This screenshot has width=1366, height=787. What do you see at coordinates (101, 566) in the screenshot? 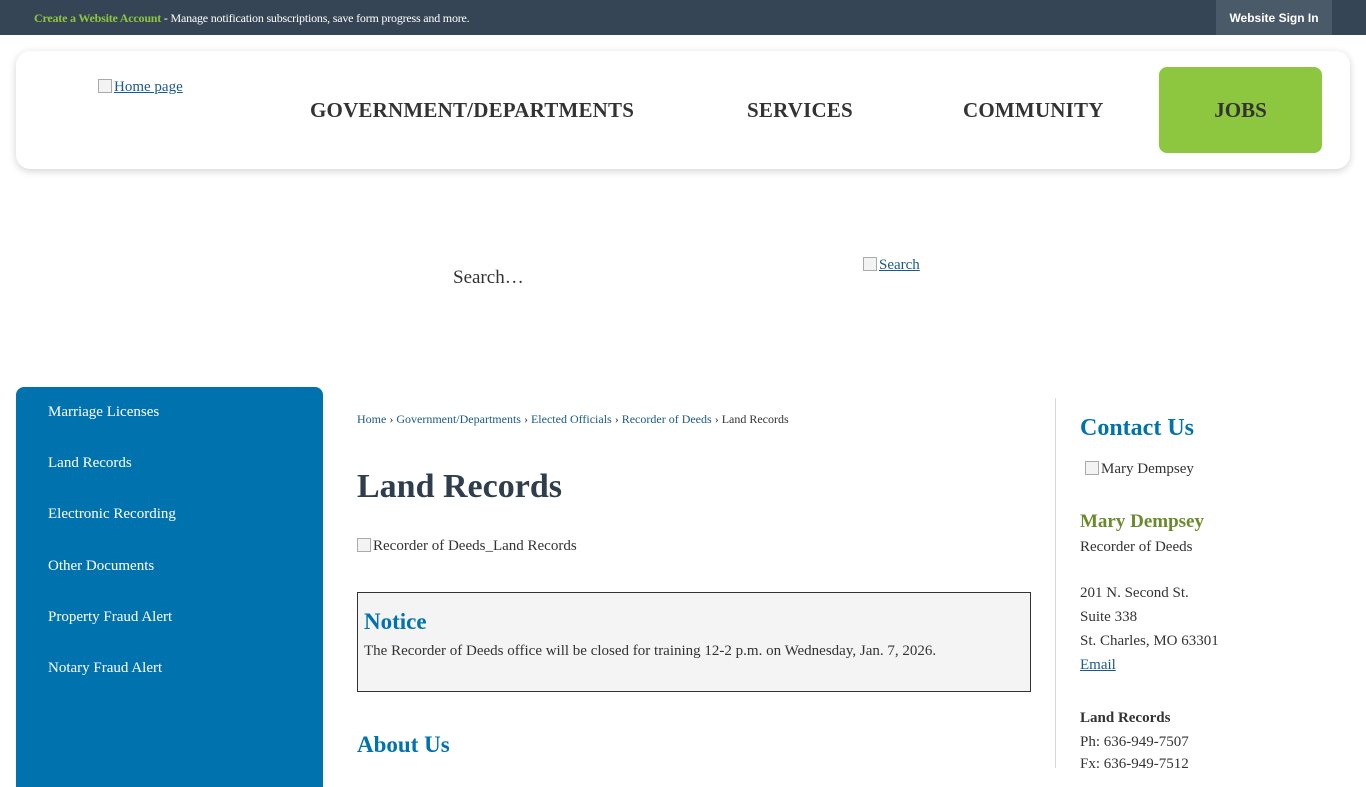
I see `sidebar-item-other-documents: Other Documents` at bounding box center [101, 566].